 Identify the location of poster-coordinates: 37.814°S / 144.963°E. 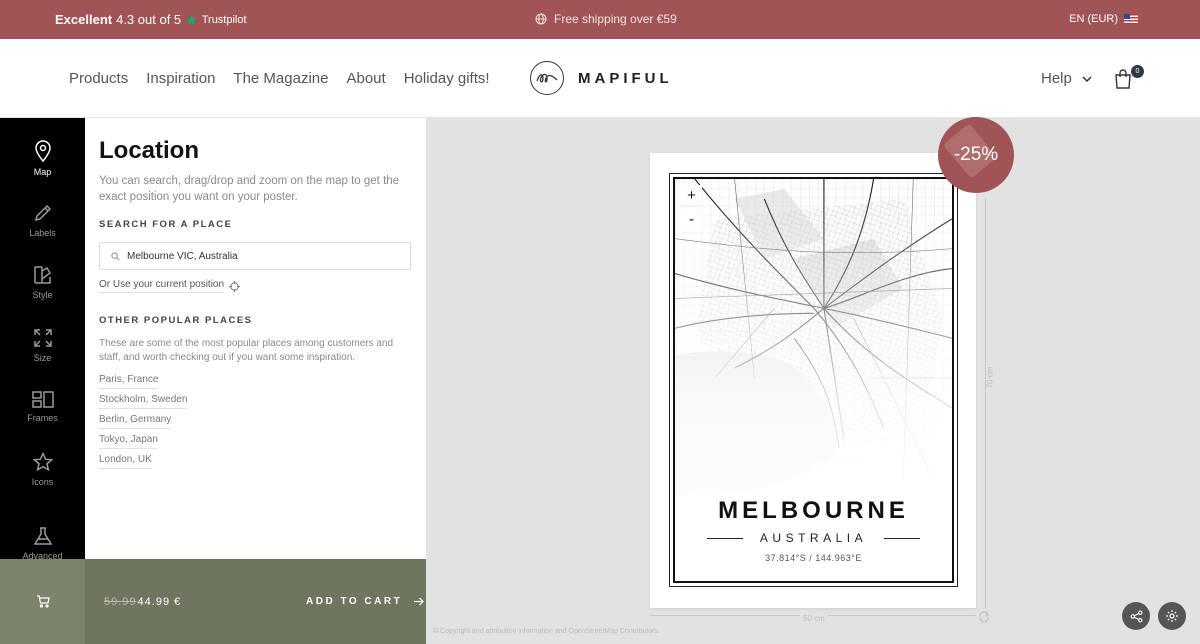
(813, 558).